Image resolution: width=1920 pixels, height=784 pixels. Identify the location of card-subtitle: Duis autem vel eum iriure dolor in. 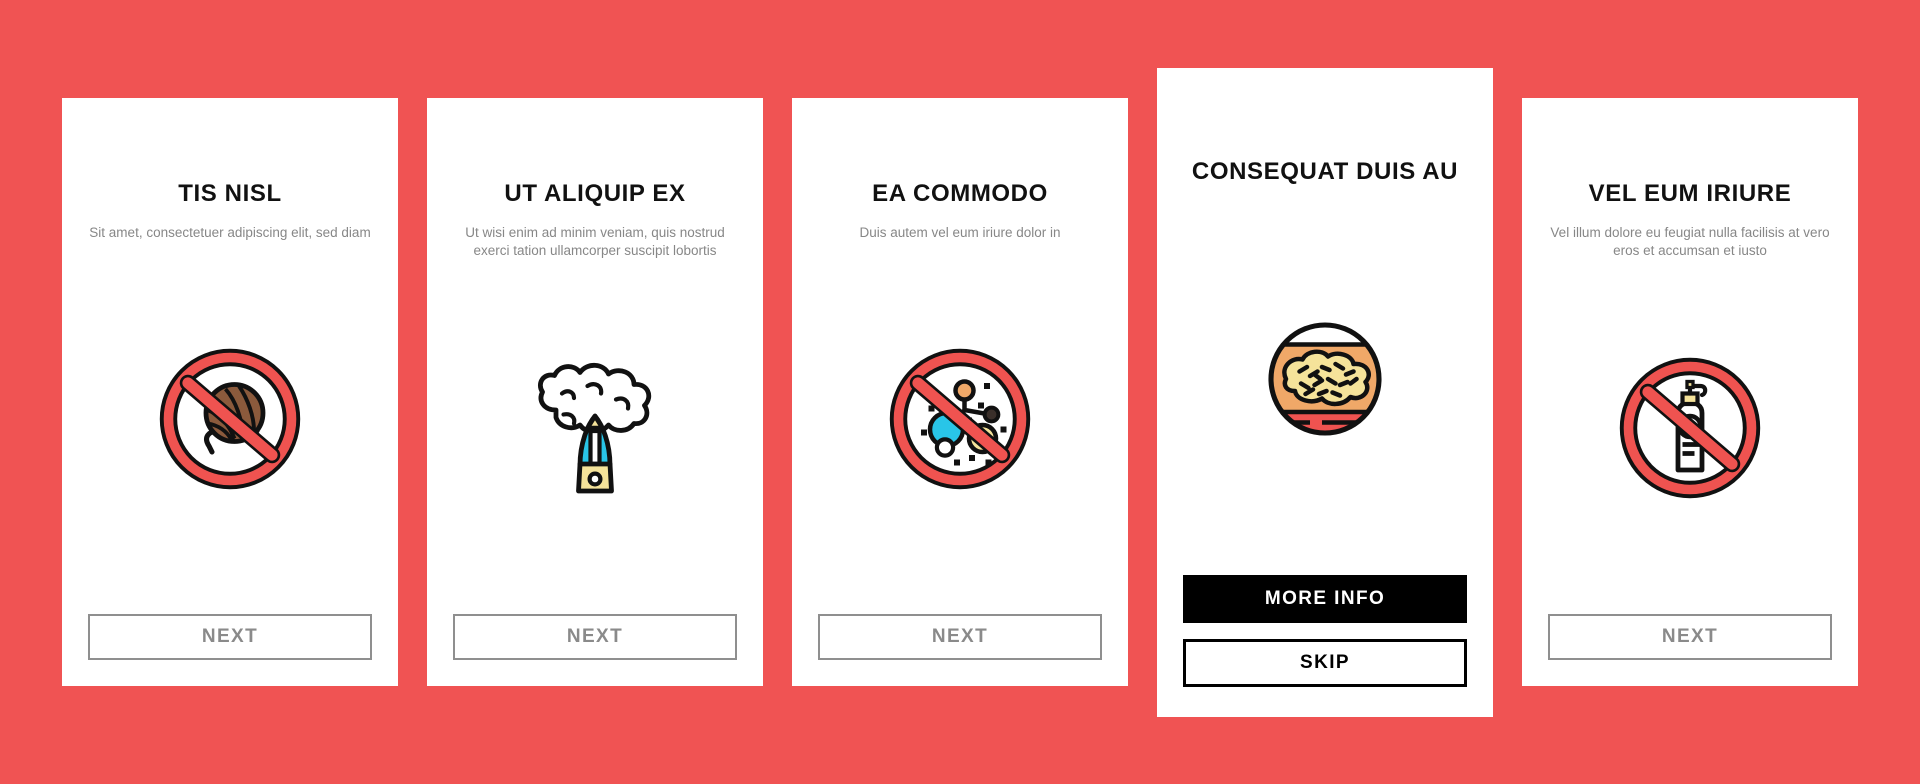
(960, 233).